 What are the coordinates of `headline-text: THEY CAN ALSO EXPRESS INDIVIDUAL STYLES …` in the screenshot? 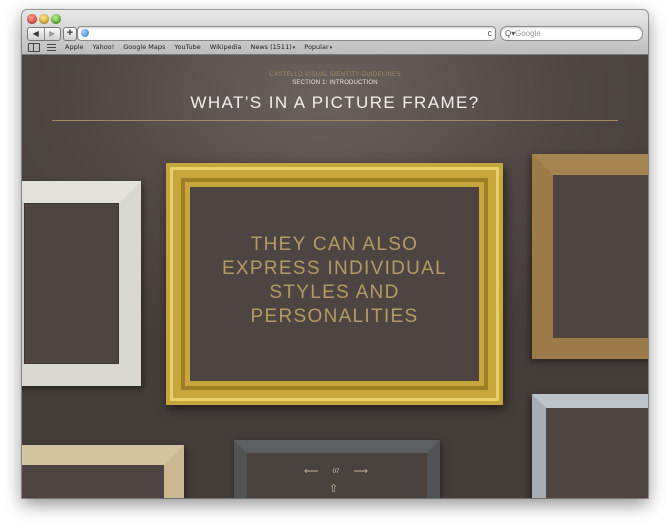 It's located at (334, 280).